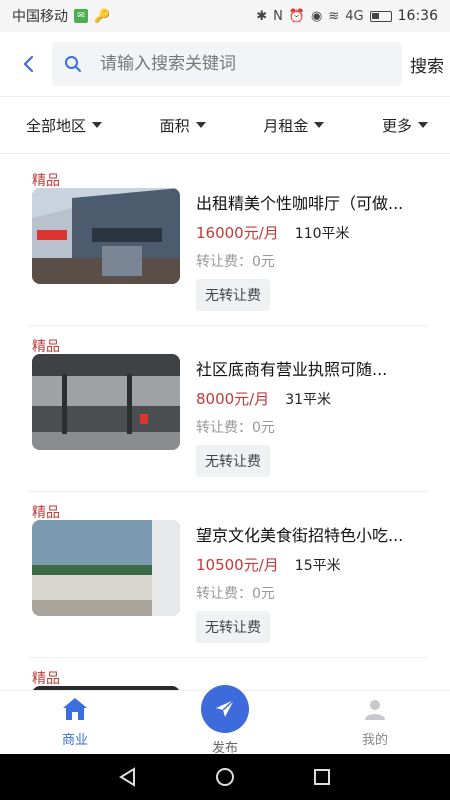  Describe the element at coordinates (396, 125) in the screenshot. I see `filter-label: 更多` at that location.